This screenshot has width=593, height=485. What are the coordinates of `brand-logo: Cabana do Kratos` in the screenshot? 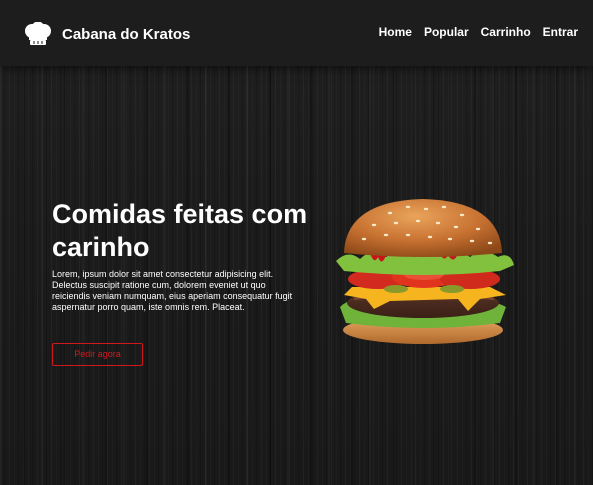 It's located at (106, 34).